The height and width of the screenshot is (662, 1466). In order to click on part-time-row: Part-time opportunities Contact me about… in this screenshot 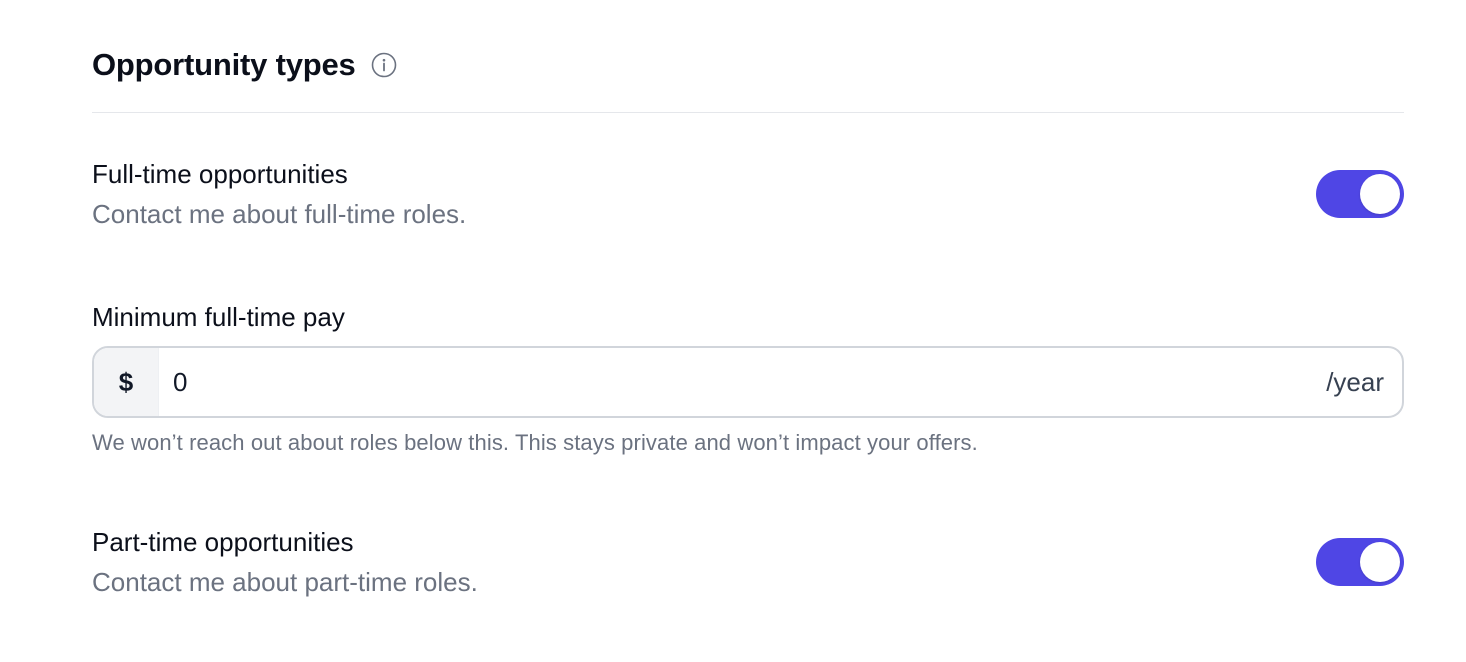, I will do `click(748, 563)`.